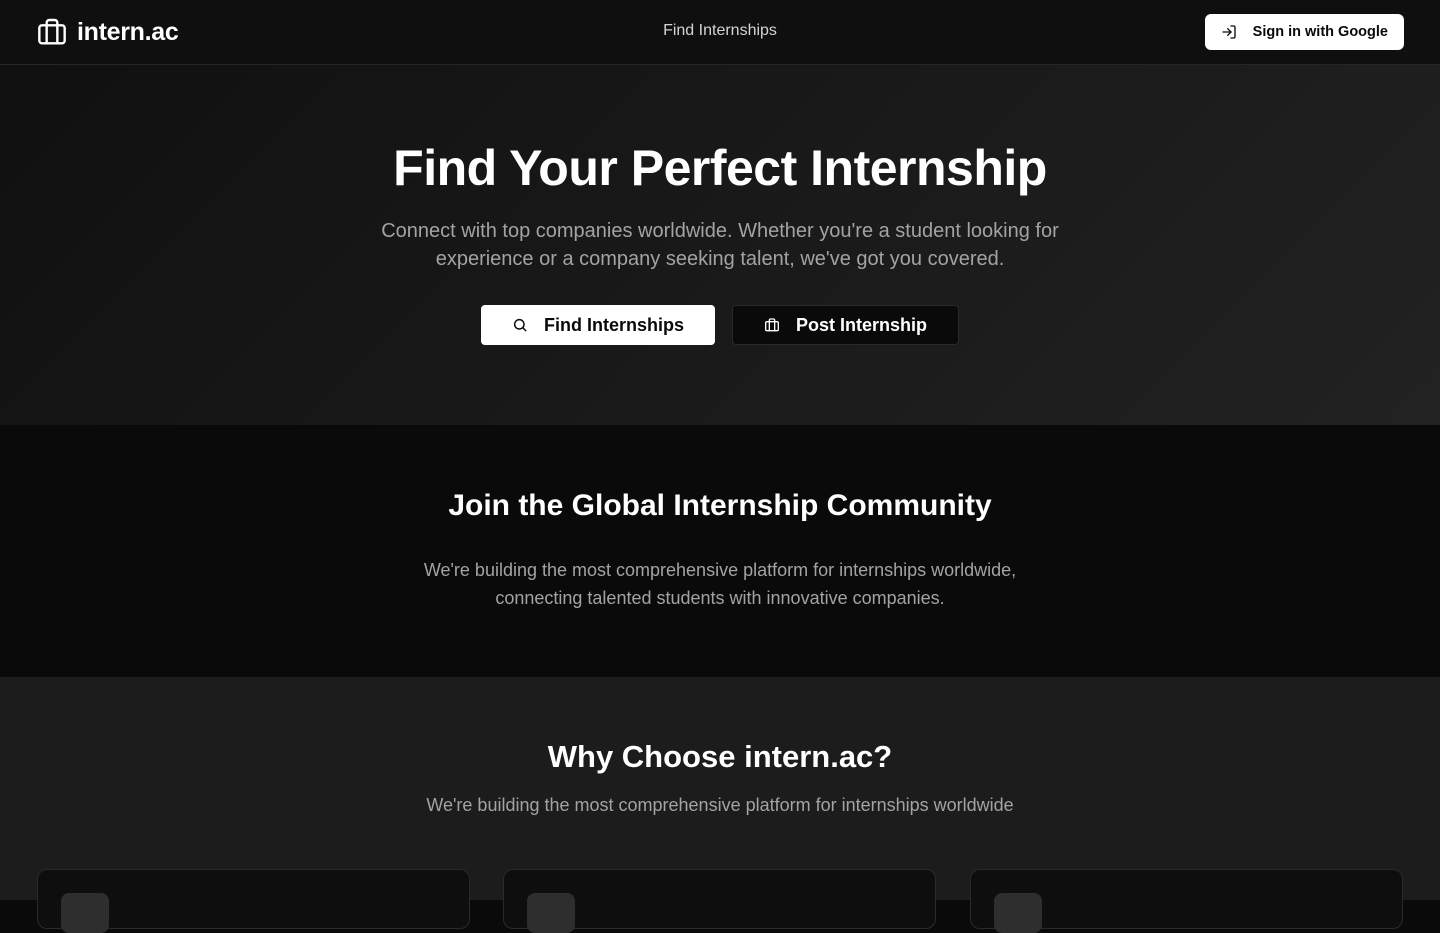  I want to click on community-title: Join the Global Internship Community, so click(720, 505).